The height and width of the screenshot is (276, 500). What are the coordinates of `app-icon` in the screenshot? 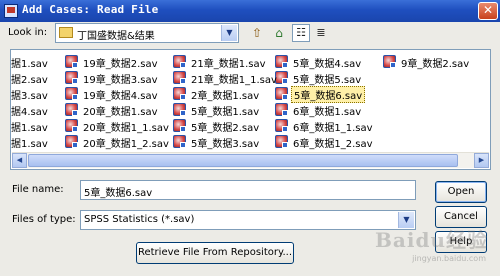 It's located at (11, 11).